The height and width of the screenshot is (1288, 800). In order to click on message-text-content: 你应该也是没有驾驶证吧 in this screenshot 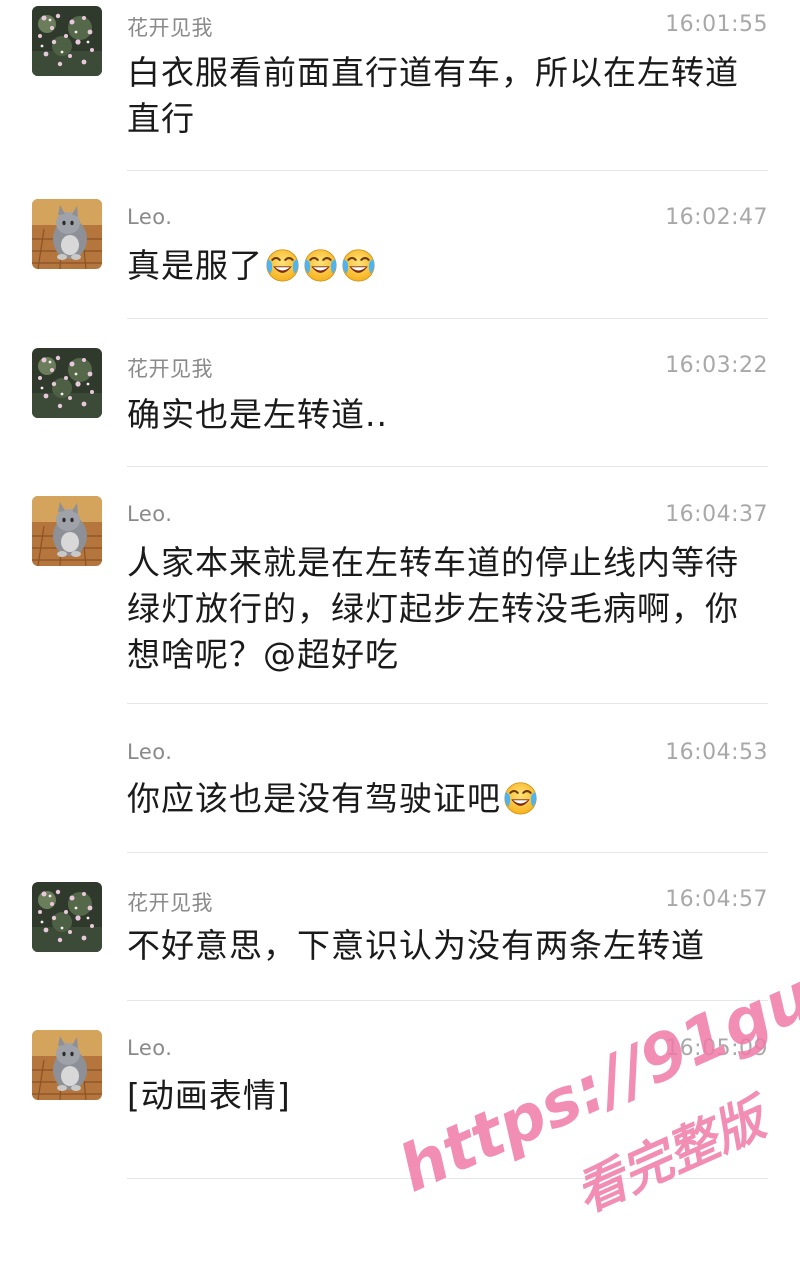, I will do `click(314, 798)`.